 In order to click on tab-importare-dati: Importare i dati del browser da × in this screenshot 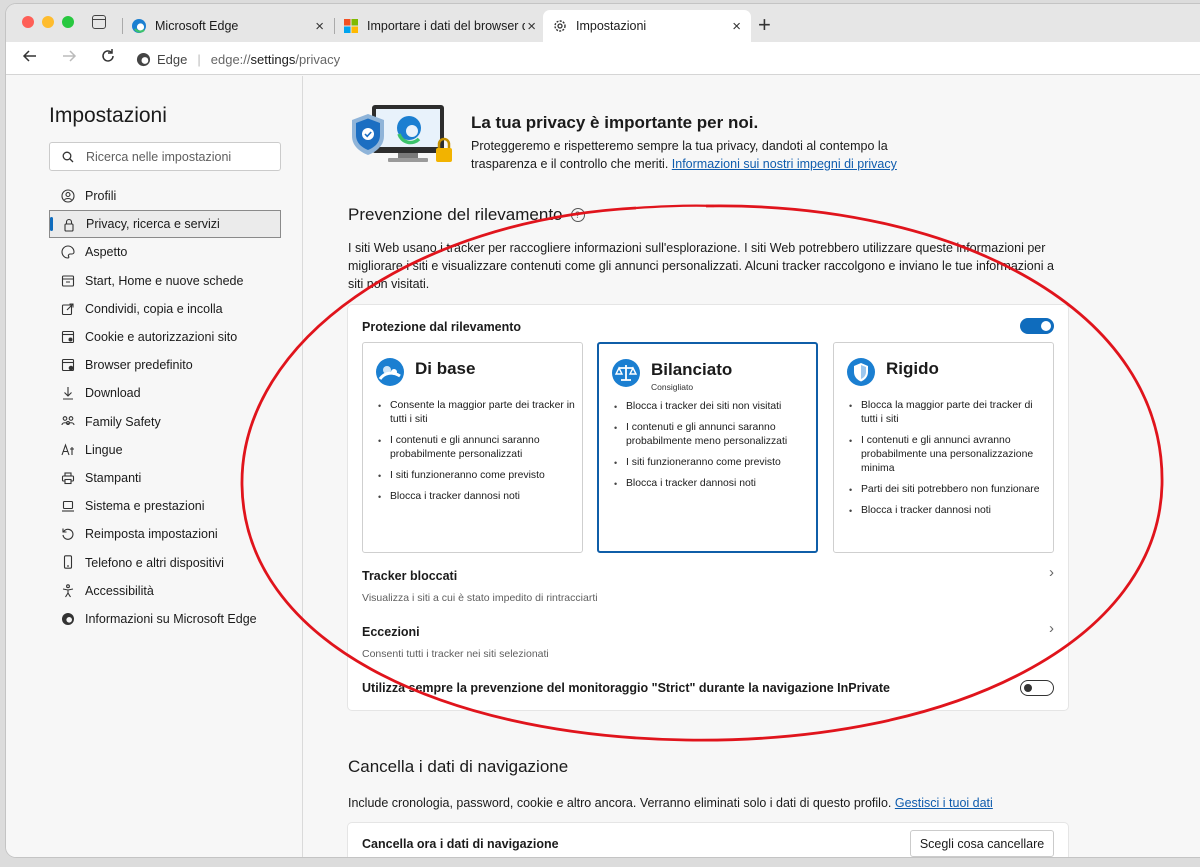, I will do `click(437, 26)`.